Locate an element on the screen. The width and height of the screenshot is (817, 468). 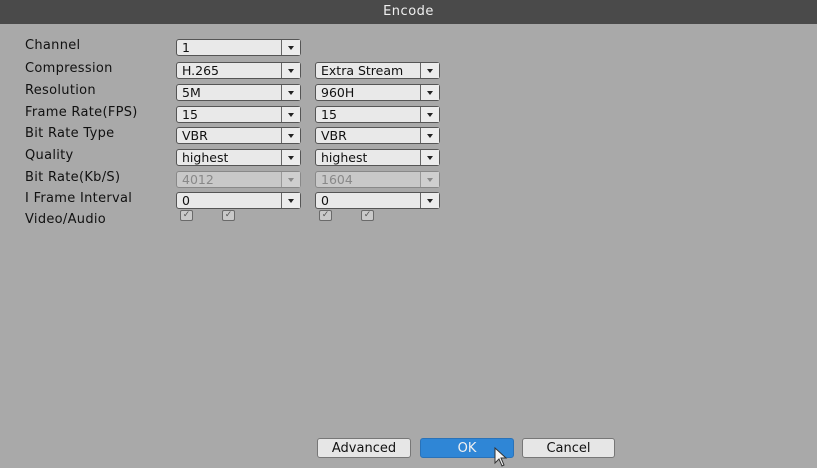
bit-rate-type-label: Bit Rate Type is located at coordinates (70, 133).